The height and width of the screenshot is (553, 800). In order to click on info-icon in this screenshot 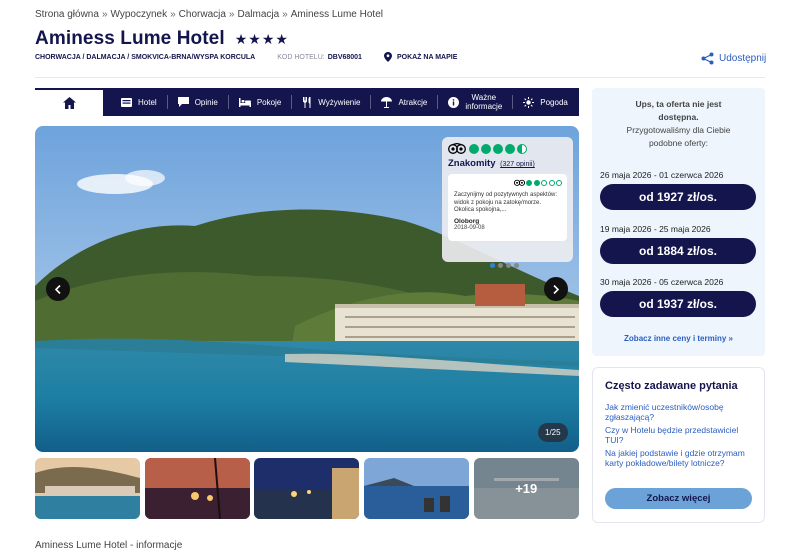, I will do `click(454, 102)`.